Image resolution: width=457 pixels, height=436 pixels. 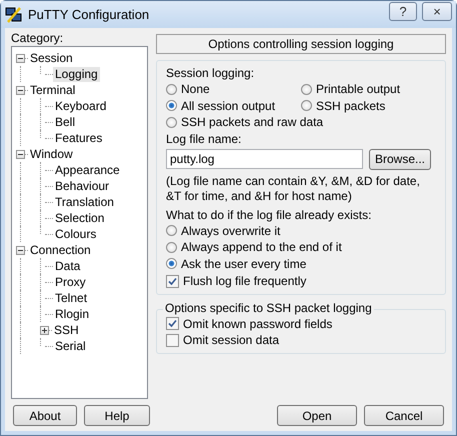 What do you see at coordinates (204, 138) in the screenshot?
I see `field-label: Log file name:` at bounding box center [204, 138].